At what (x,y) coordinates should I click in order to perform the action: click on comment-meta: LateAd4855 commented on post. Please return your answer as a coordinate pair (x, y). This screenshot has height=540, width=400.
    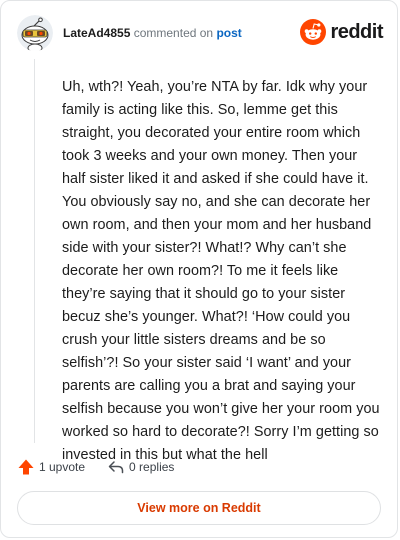
    Looking at the image, I should click on (152, 33).